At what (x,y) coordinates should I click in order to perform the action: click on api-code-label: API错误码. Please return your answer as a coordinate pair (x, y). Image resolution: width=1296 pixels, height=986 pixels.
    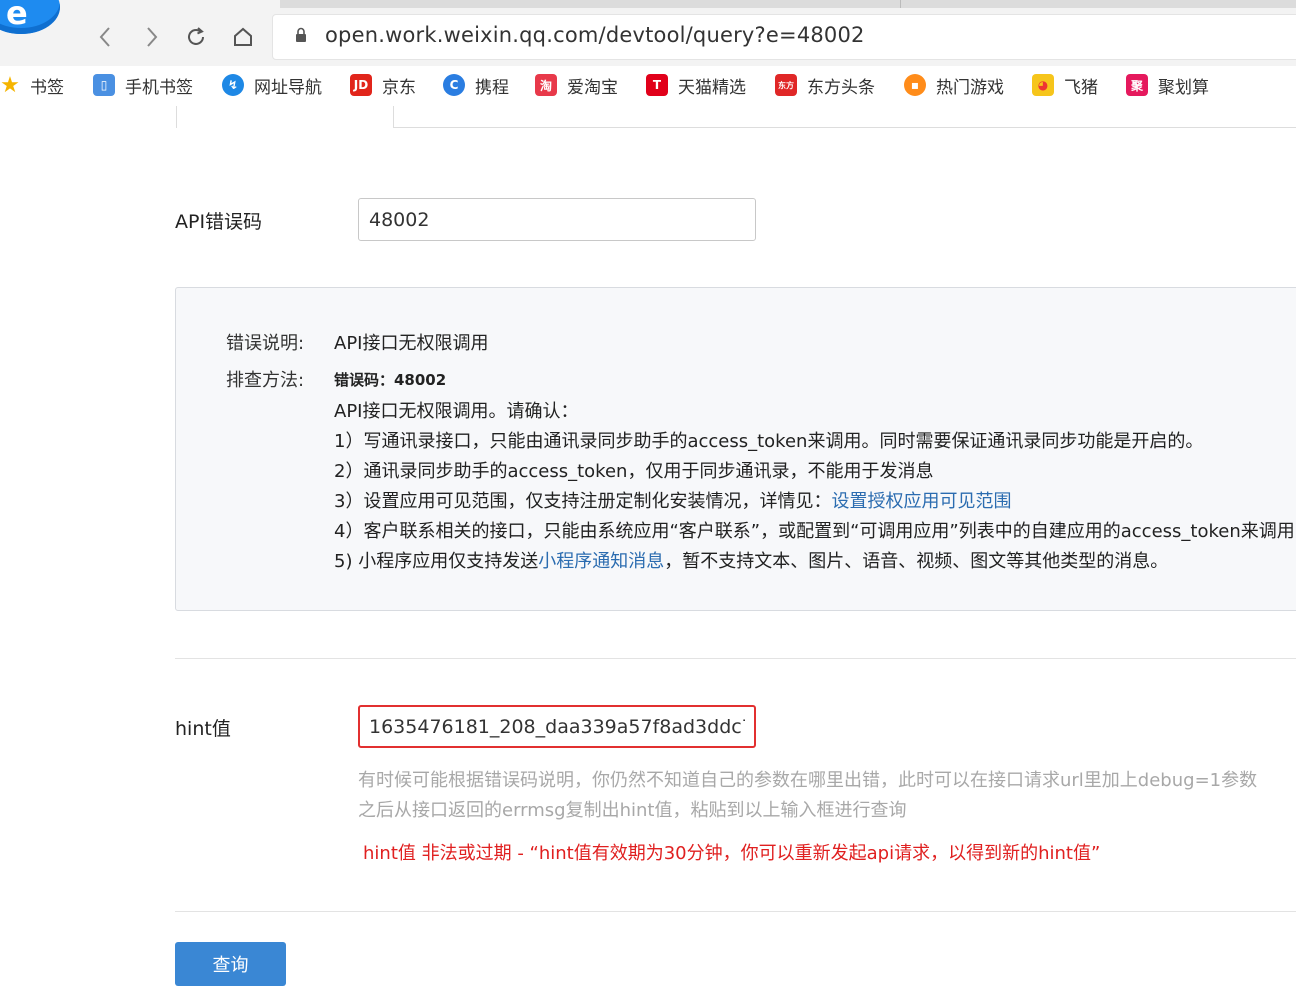
    Looking at the image, I should click on (219, 222).